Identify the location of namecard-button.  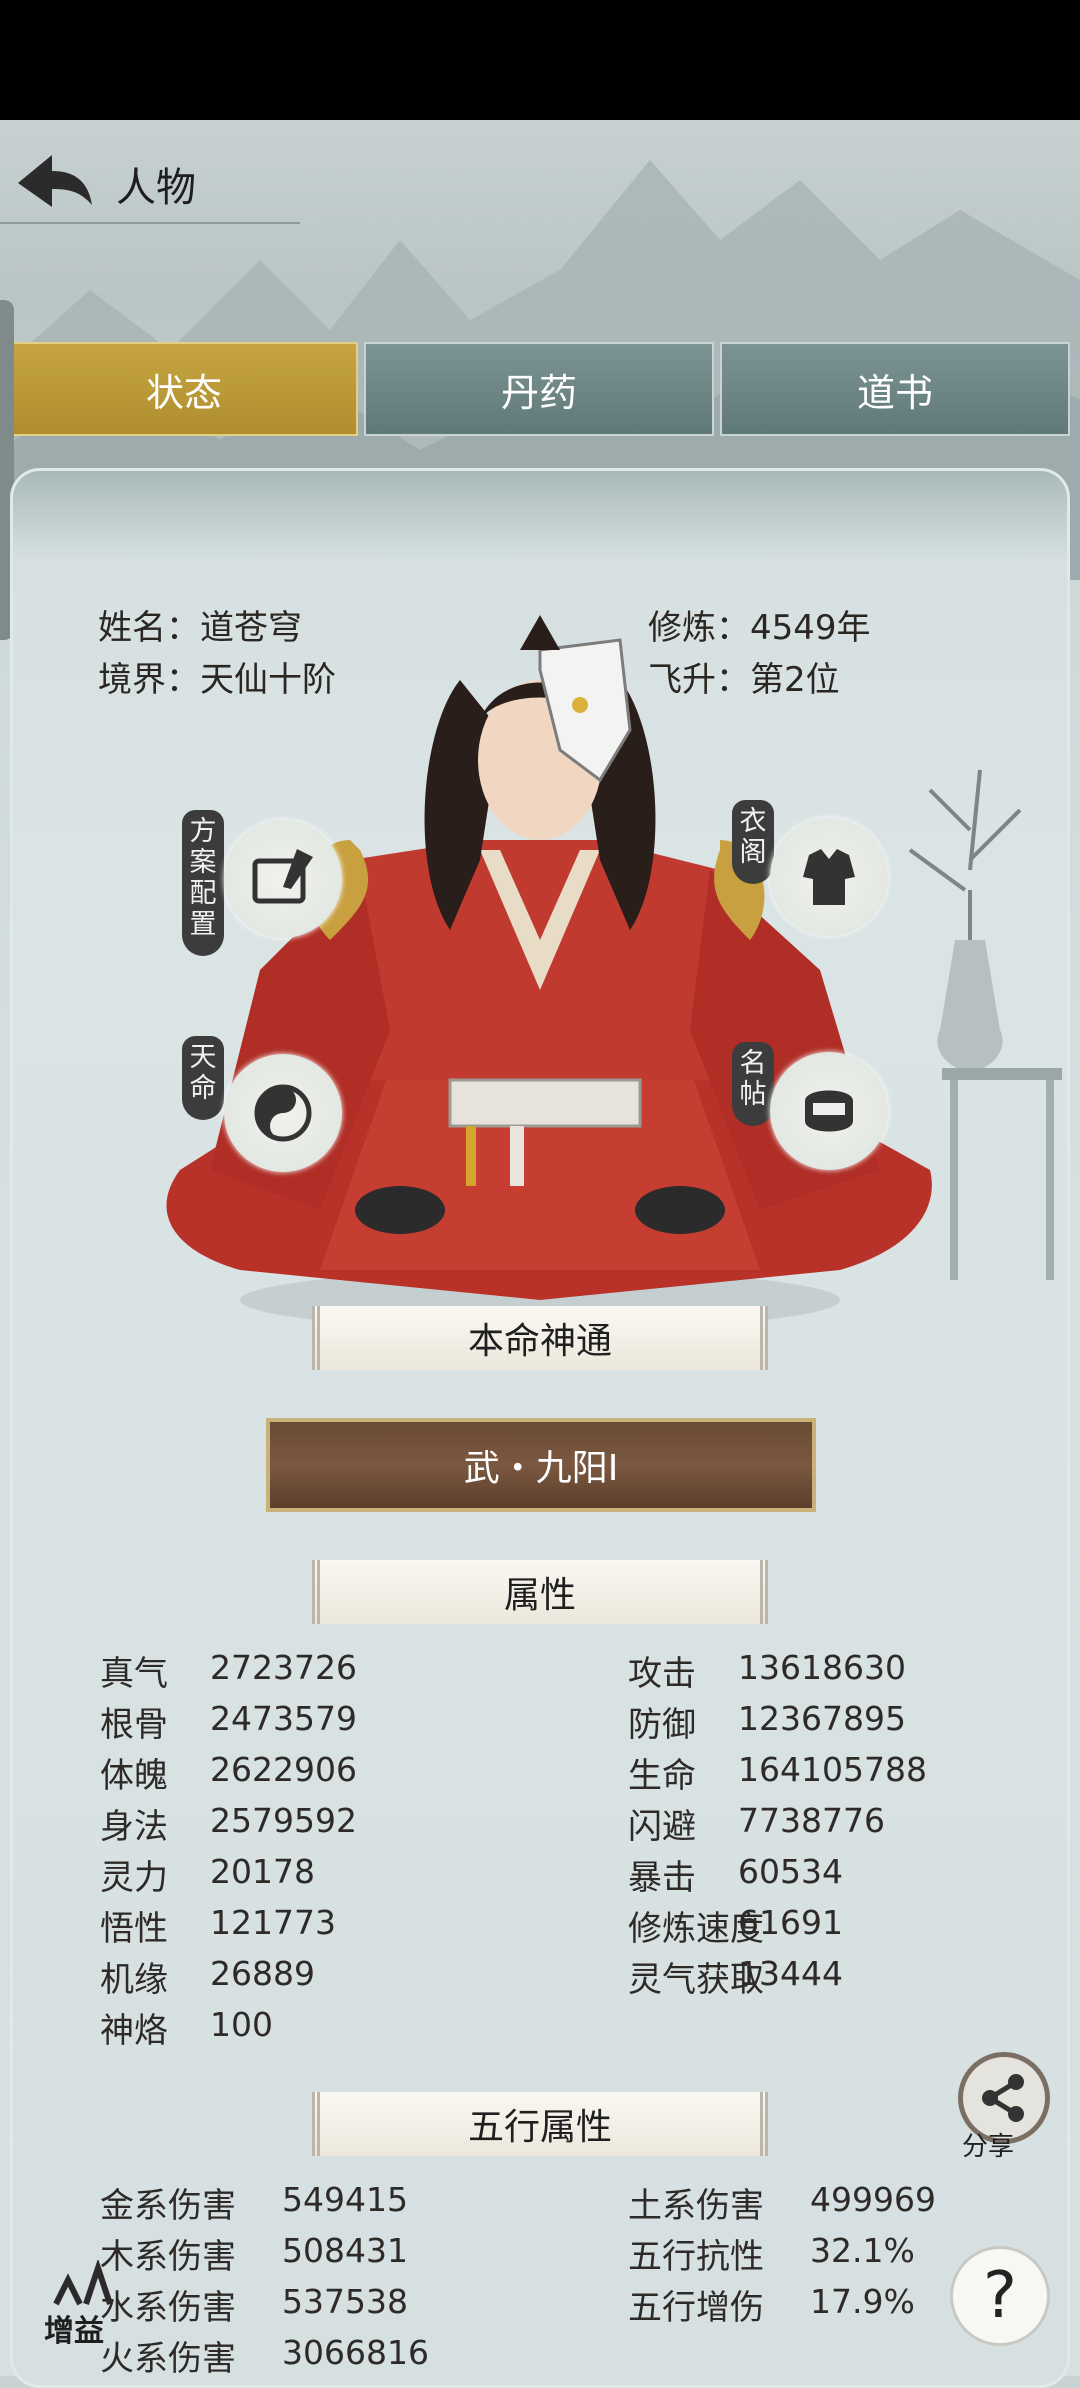
(829, 1111).